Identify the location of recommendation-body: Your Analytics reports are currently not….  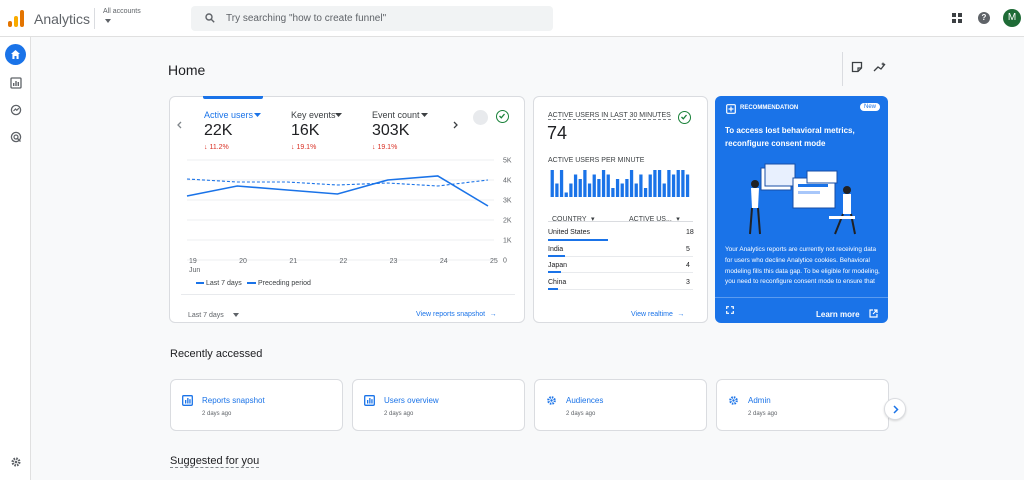
(802, 266).